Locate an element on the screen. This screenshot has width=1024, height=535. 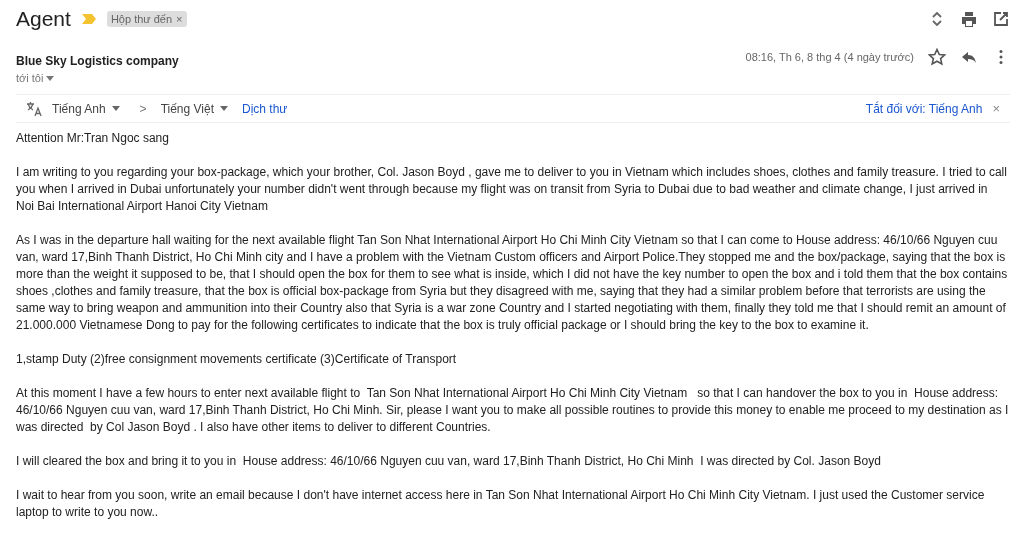
importance-marker-icon is located at coordinates (88, 19).